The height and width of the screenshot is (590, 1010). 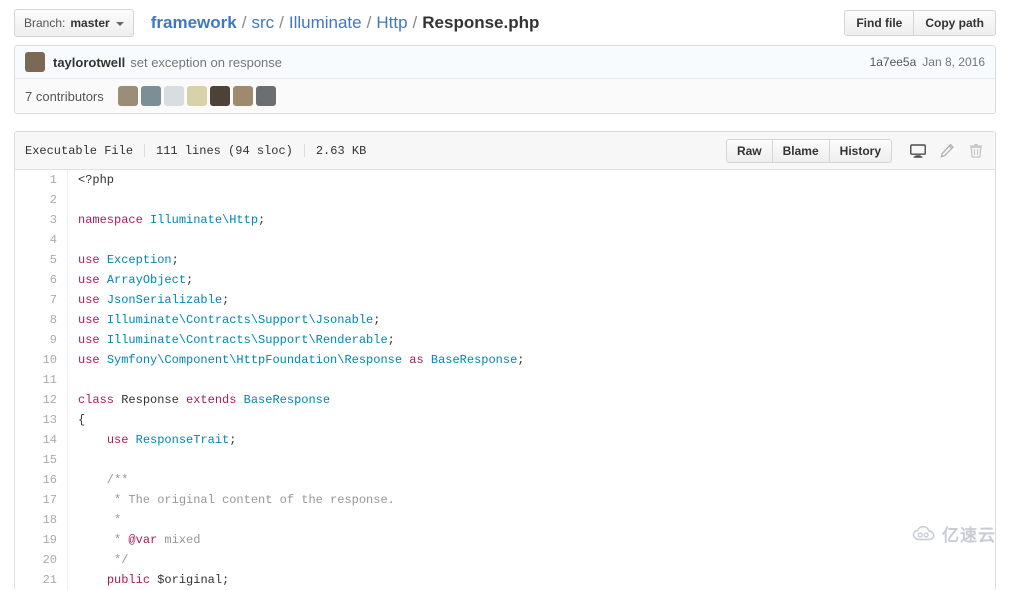 I want to click on line-number: 21, so click(x=41, y=580).